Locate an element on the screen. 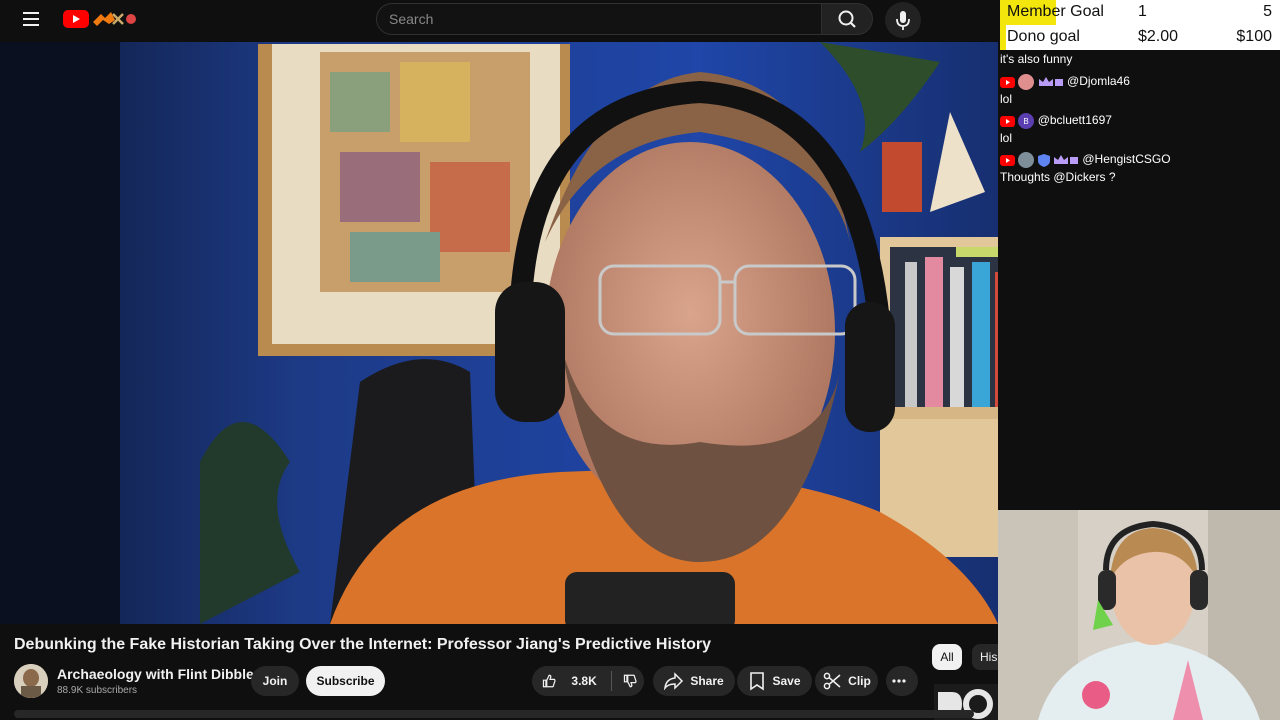 The width and height of the screenshot is (1280, 720). stream-goals-overlay: Member Goal 1 5 Dono goal $2.00 $100 is located at coordinates (1140, 25).